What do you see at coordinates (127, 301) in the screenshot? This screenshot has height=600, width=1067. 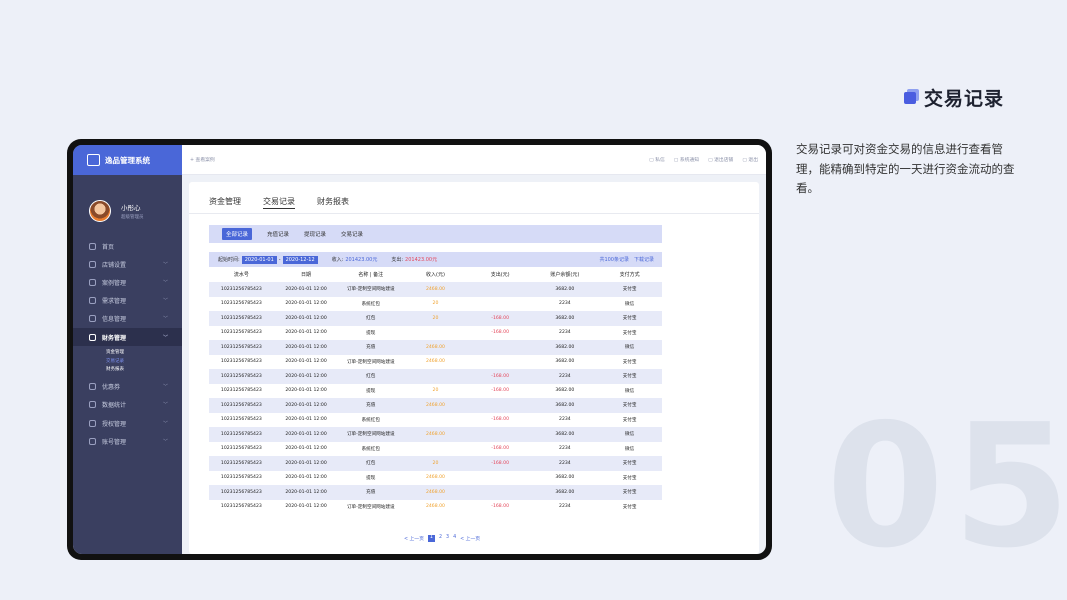 I see `sidebar-item: 需求管理 ﹀` at bounding box center [127, 301].